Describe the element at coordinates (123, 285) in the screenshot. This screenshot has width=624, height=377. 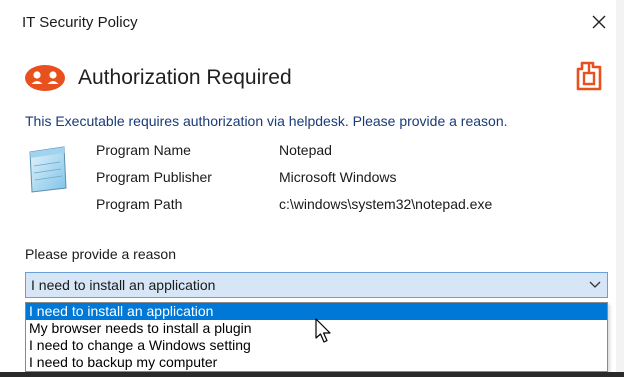
I see `reason-select-value: I need to install an application` at that location.